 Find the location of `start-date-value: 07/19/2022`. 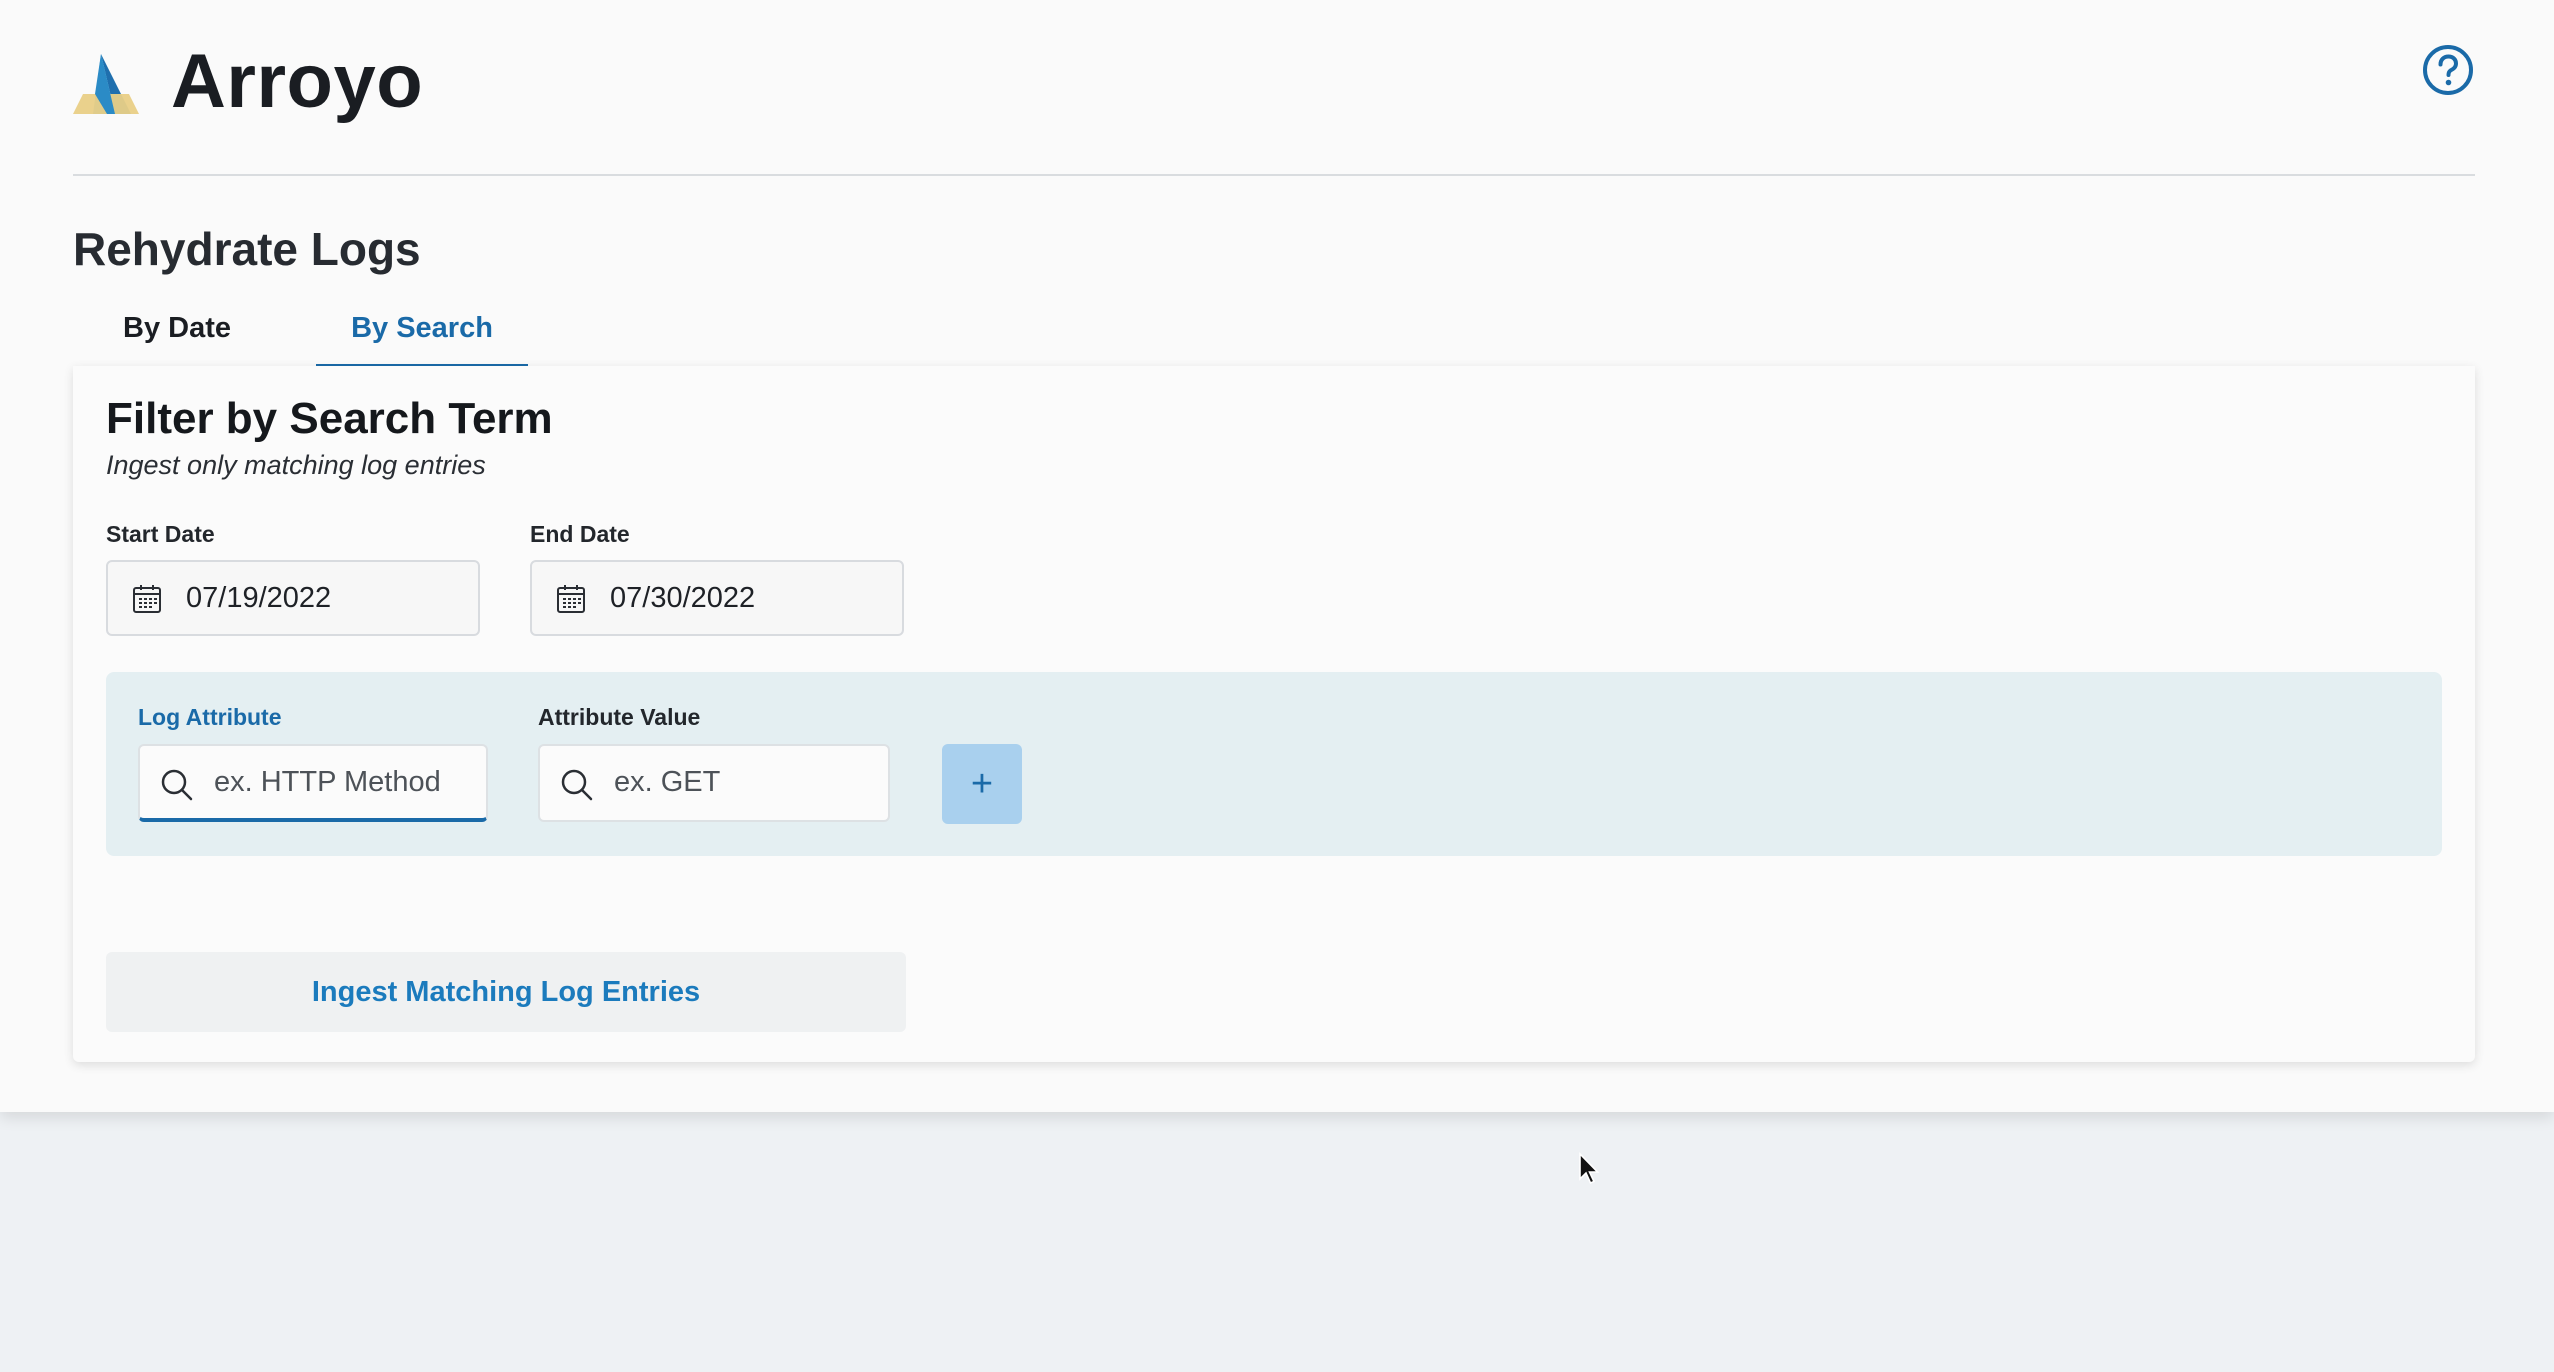

start-date-value: 07/19/2022 is located at coordinates (259, 598).